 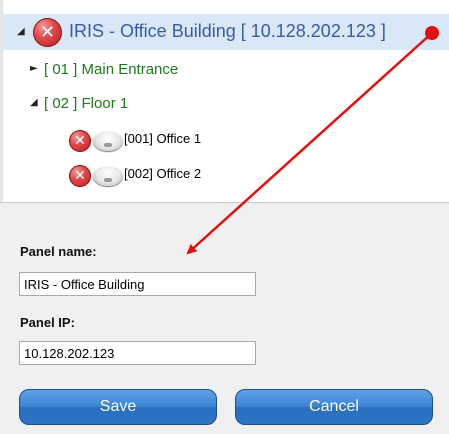 What do you see at coordinates (137, 284) in the screenshot?
I see `panel-name-input` at bounding box center [137, 284].